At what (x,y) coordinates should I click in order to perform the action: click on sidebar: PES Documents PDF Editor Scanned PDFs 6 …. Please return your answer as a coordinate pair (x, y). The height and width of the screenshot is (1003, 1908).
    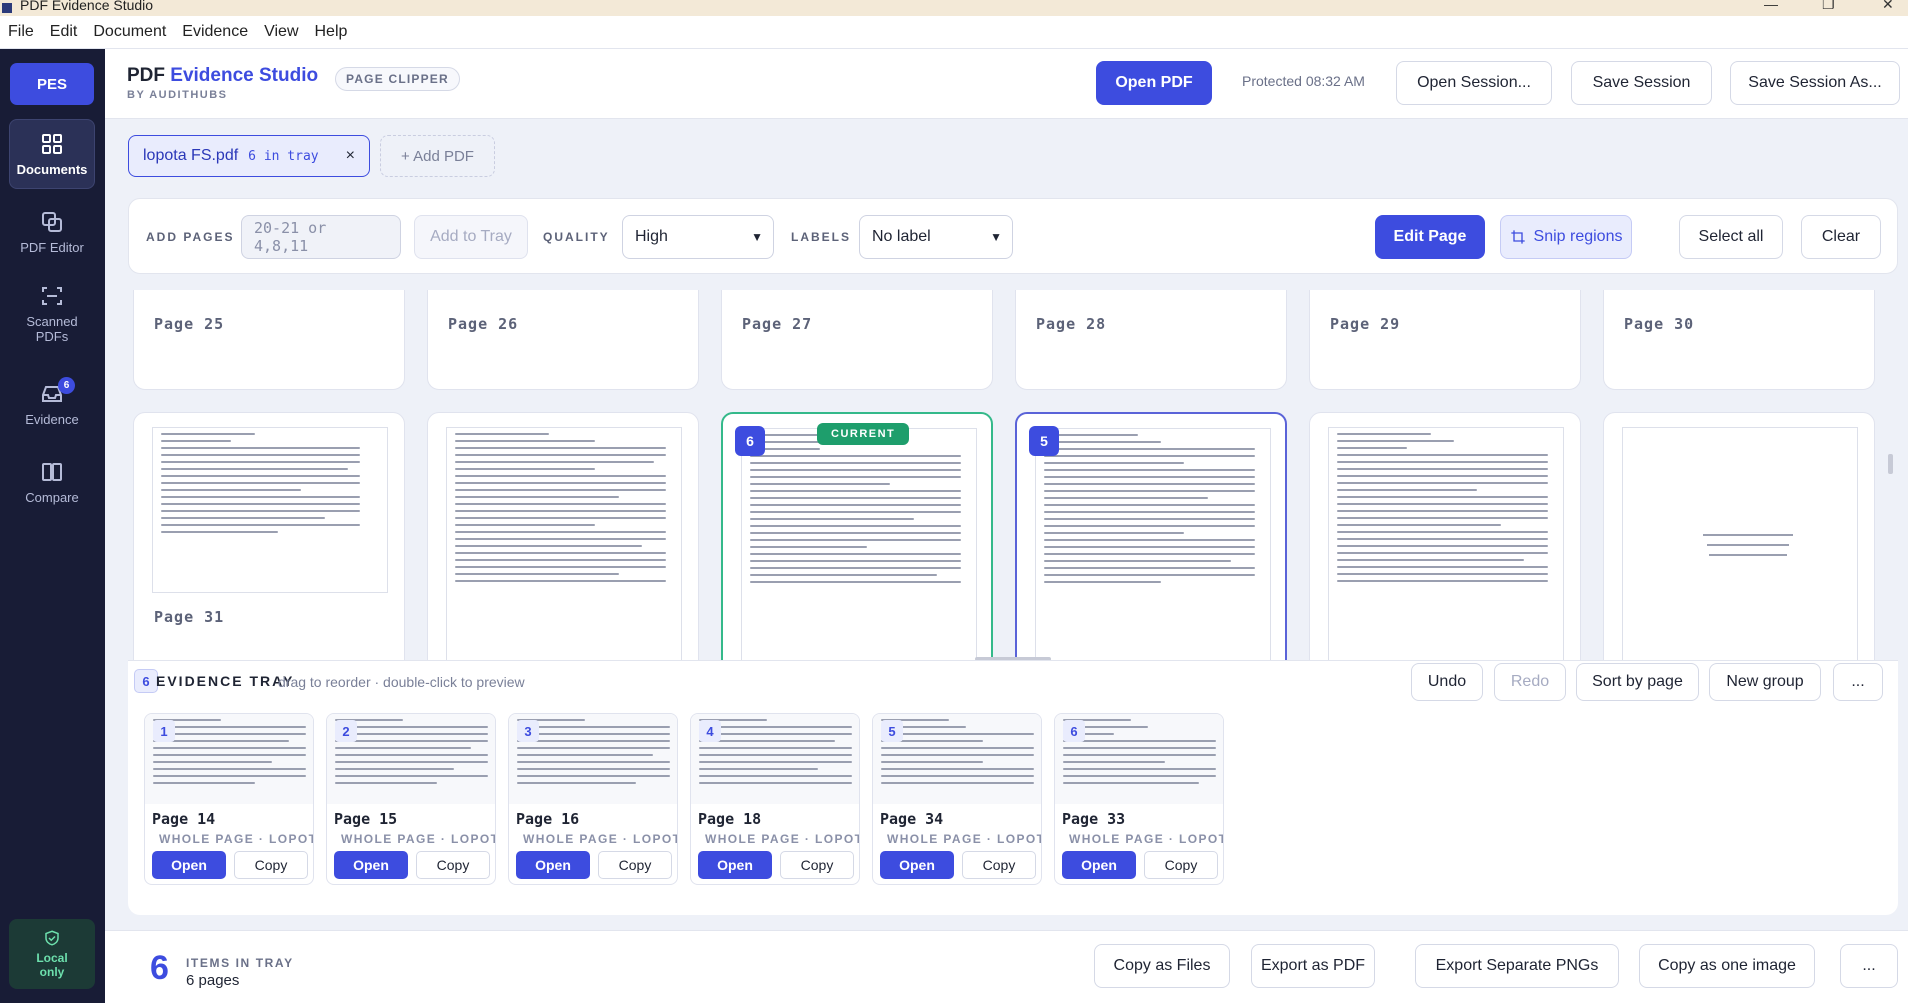
    Looking at the image, I should click on (52, 526).